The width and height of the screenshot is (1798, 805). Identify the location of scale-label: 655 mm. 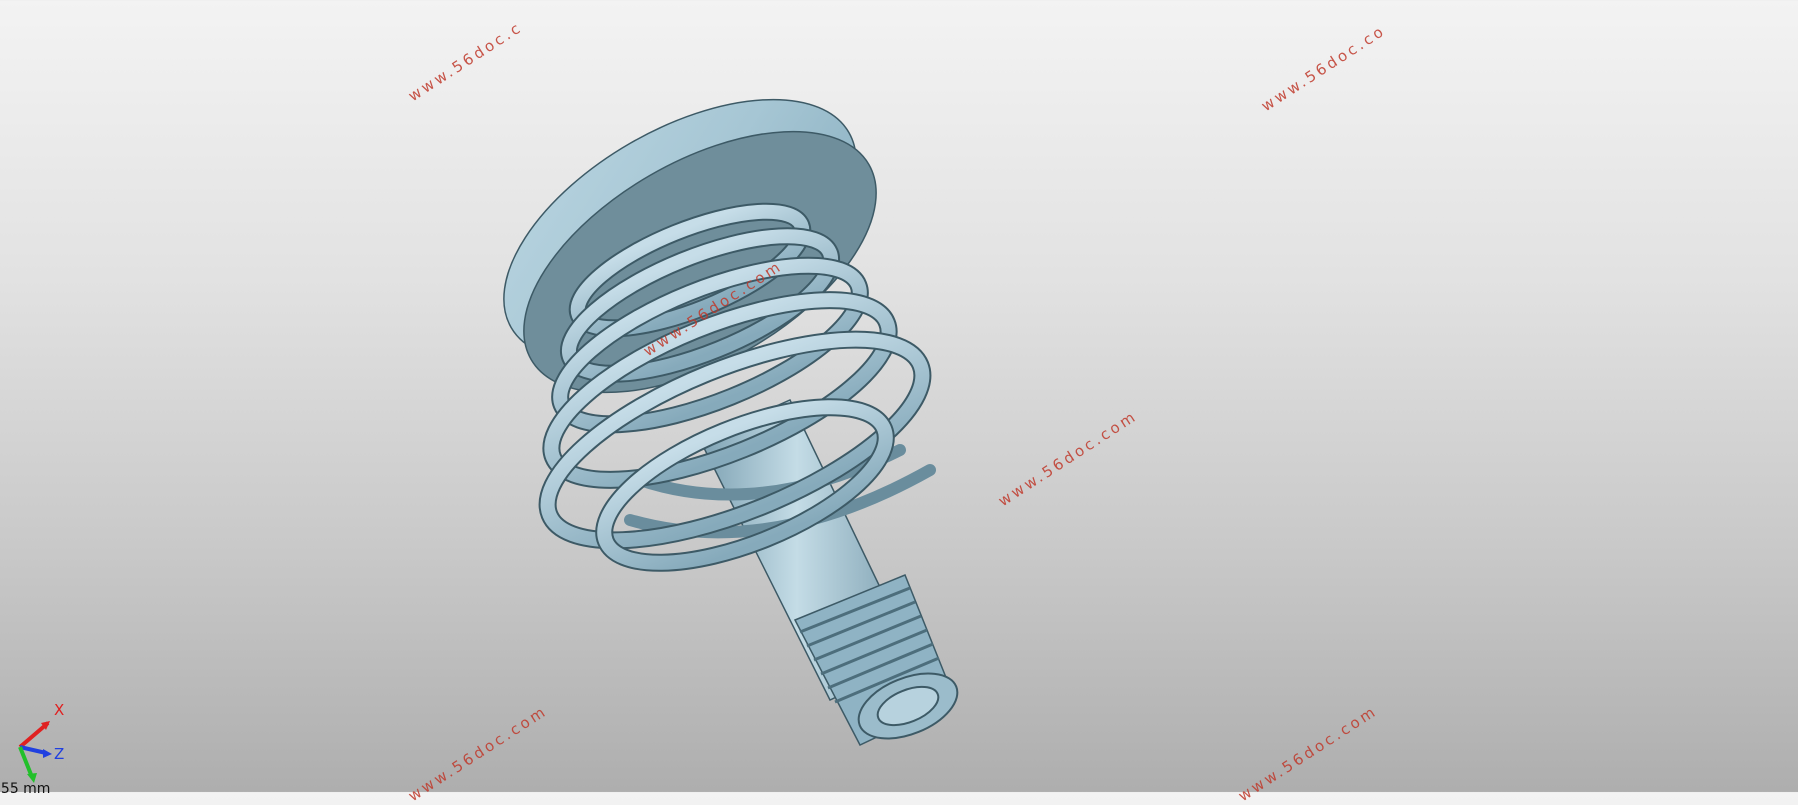
(25, 789).